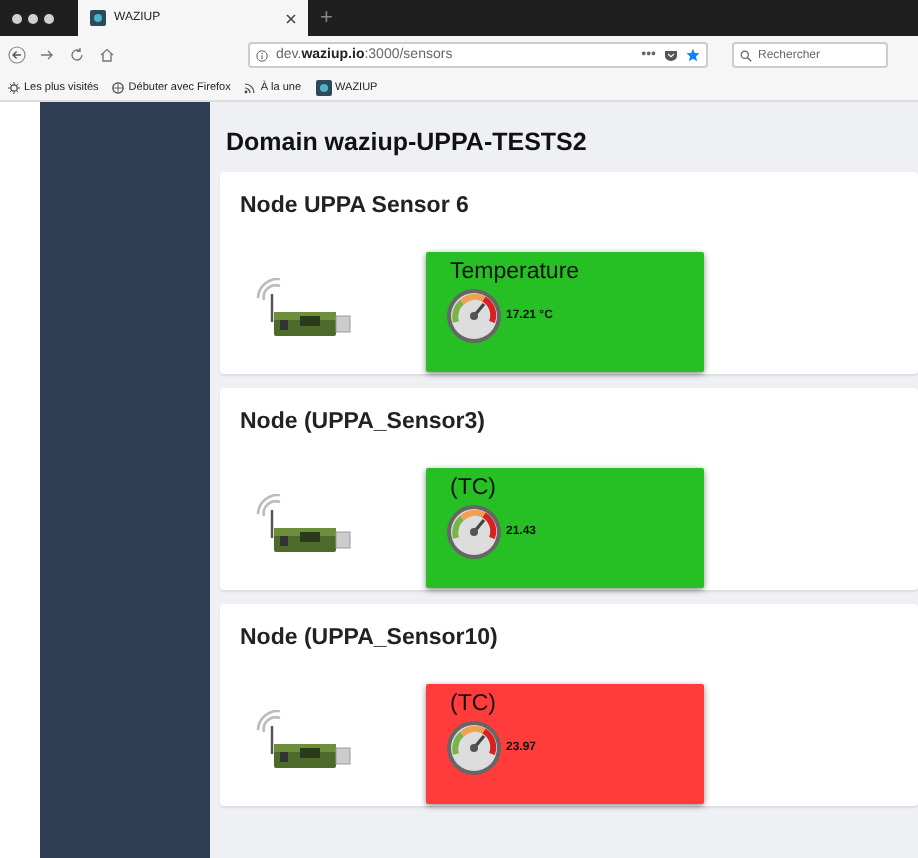  What do you see at coordinates (326, 18) in the screenshot?
I see `new-tab-button: +` at bounding box center [326, 18].